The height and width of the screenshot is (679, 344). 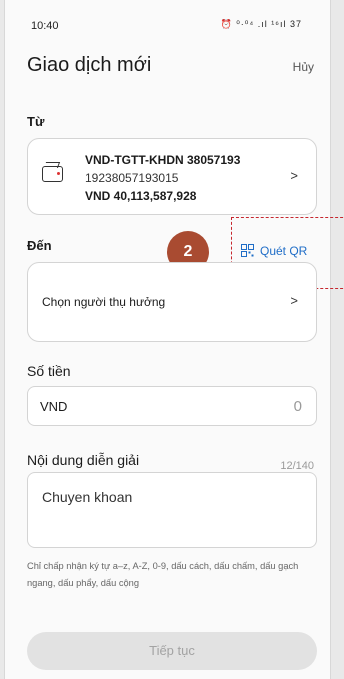 What do you see at coordinates (261, 24) in the screenshot?
I see `status-icons: ⏰ ⁰·⁰⁴ .ıl ¹⁶ıl 37` at bounding box center [261, 24].